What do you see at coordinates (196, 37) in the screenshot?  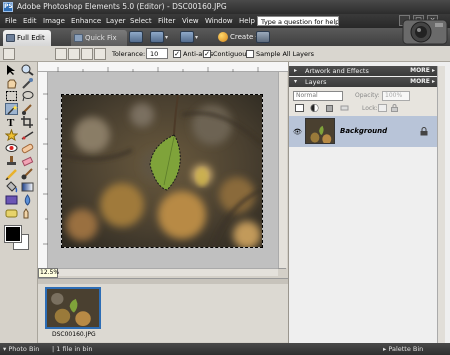 I see `order-dropdown-icon: ▾` at bounding box center [196, 37].